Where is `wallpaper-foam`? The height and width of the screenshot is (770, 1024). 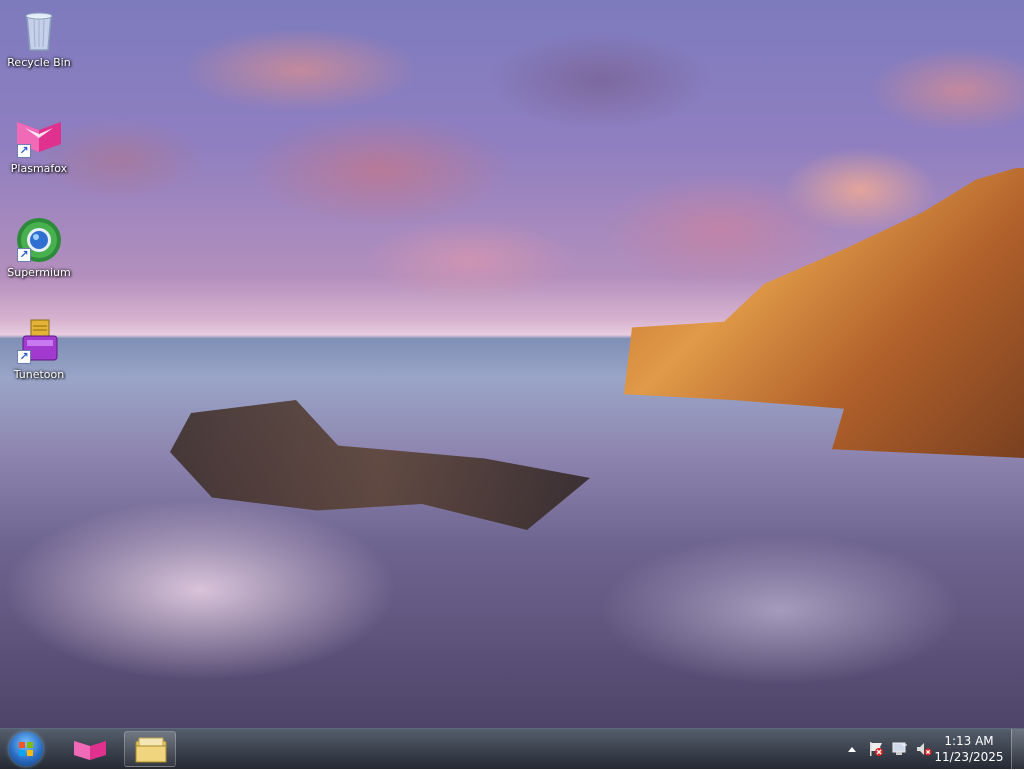 wallpaper-foam is located at coordinates (770, 610).